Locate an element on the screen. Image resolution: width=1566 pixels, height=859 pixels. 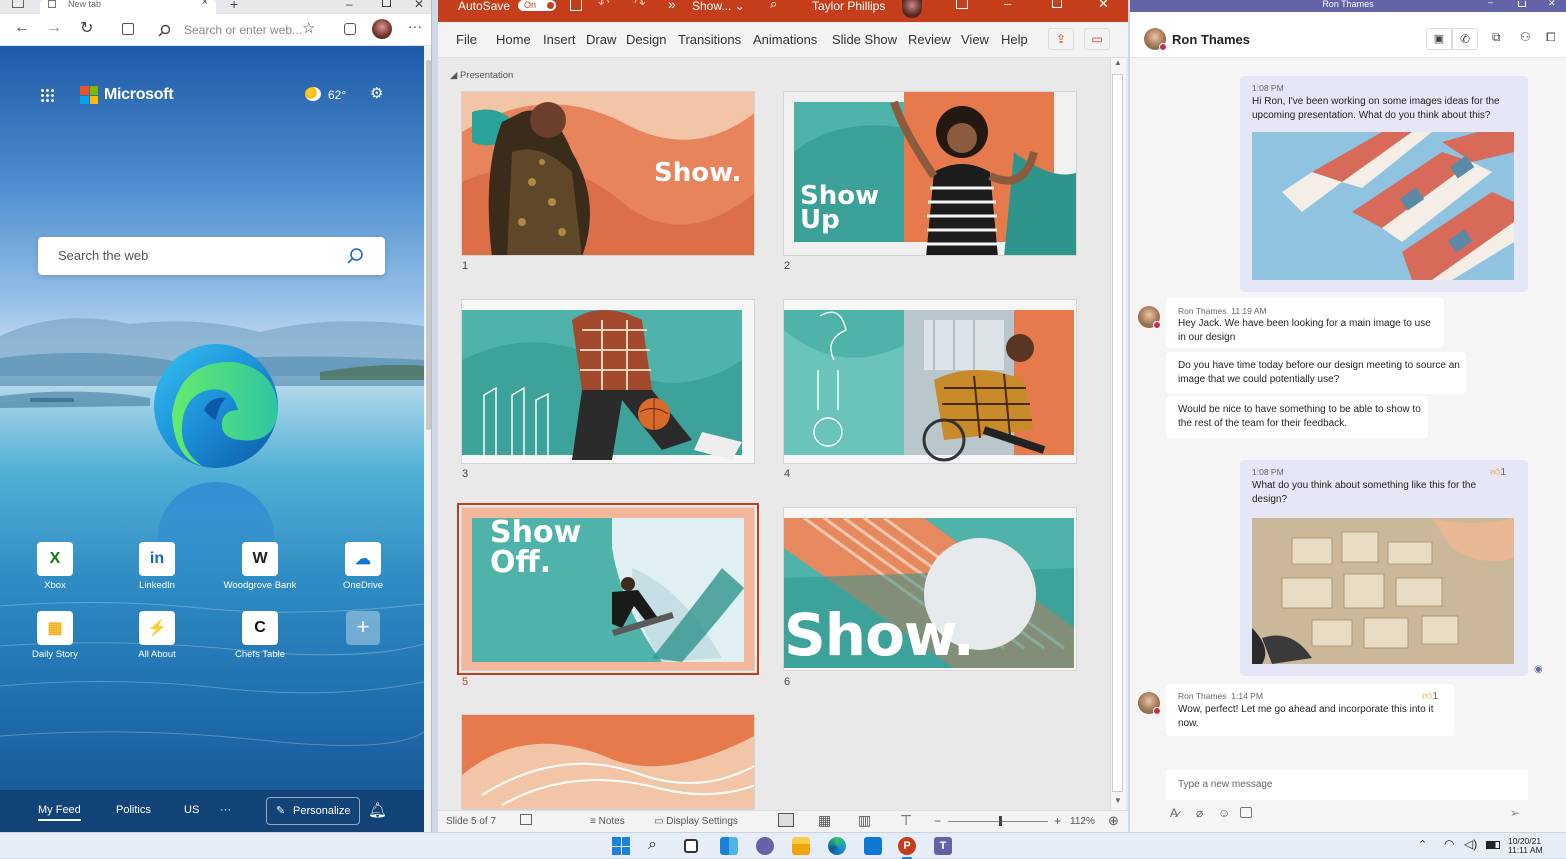
slide-thumbnail-1: Show. is located at coordinates (608, 173).